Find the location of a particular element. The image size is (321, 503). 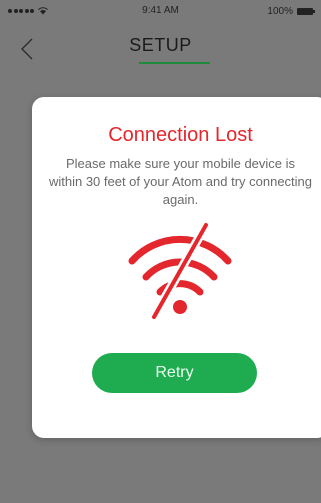

dialog-title: Connection Lost is located at coordinates (180, 135).